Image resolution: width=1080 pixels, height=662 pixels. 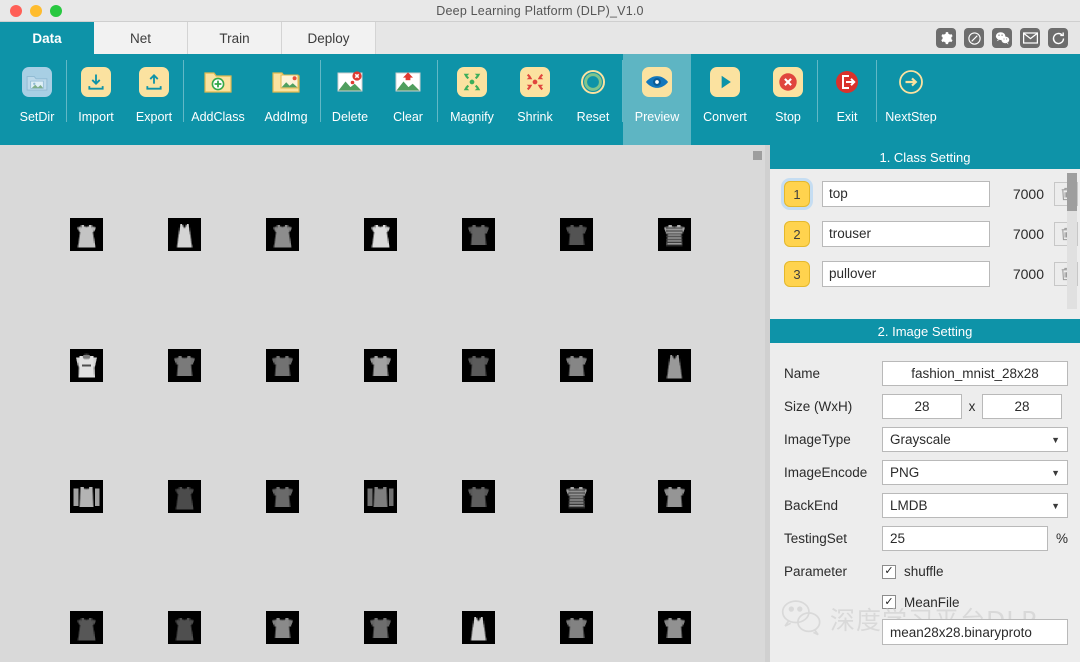 What do you see at coordinates (218, 82) in the screenshot?
I see `folder-plus-icon` at bounding box center [218, 82].